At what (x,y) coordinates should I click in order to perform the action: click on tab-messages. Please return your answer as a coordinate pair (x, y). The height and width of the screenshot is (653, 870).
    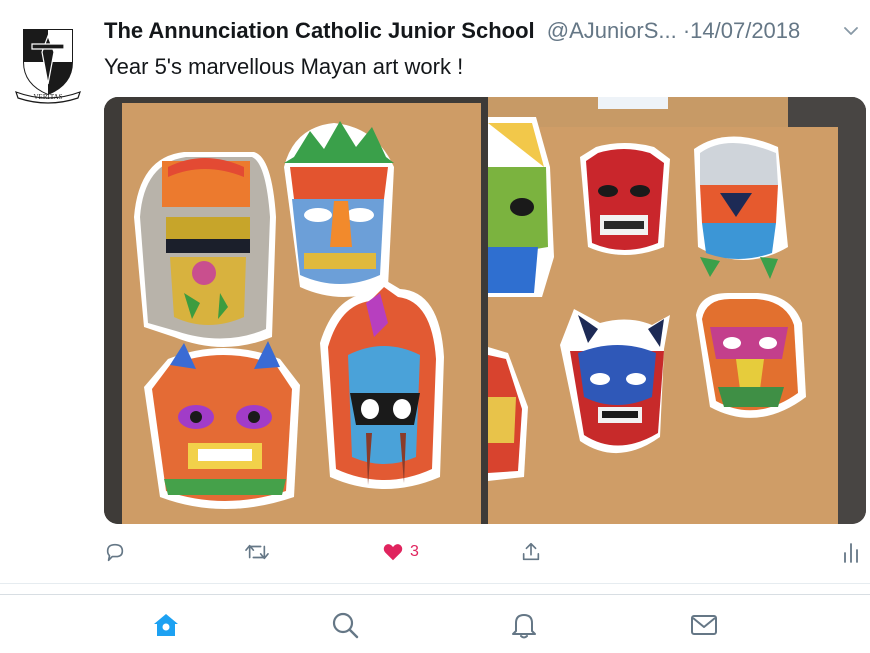
    Looking at the image, I should click on (704, 625).